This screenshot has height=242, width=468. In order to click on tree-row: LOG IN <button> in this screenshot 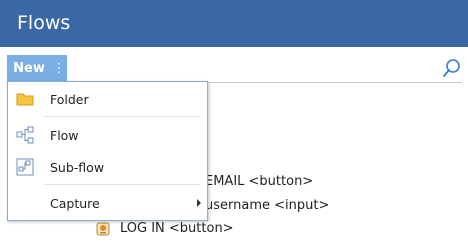, I will do `click(177, 228)`.